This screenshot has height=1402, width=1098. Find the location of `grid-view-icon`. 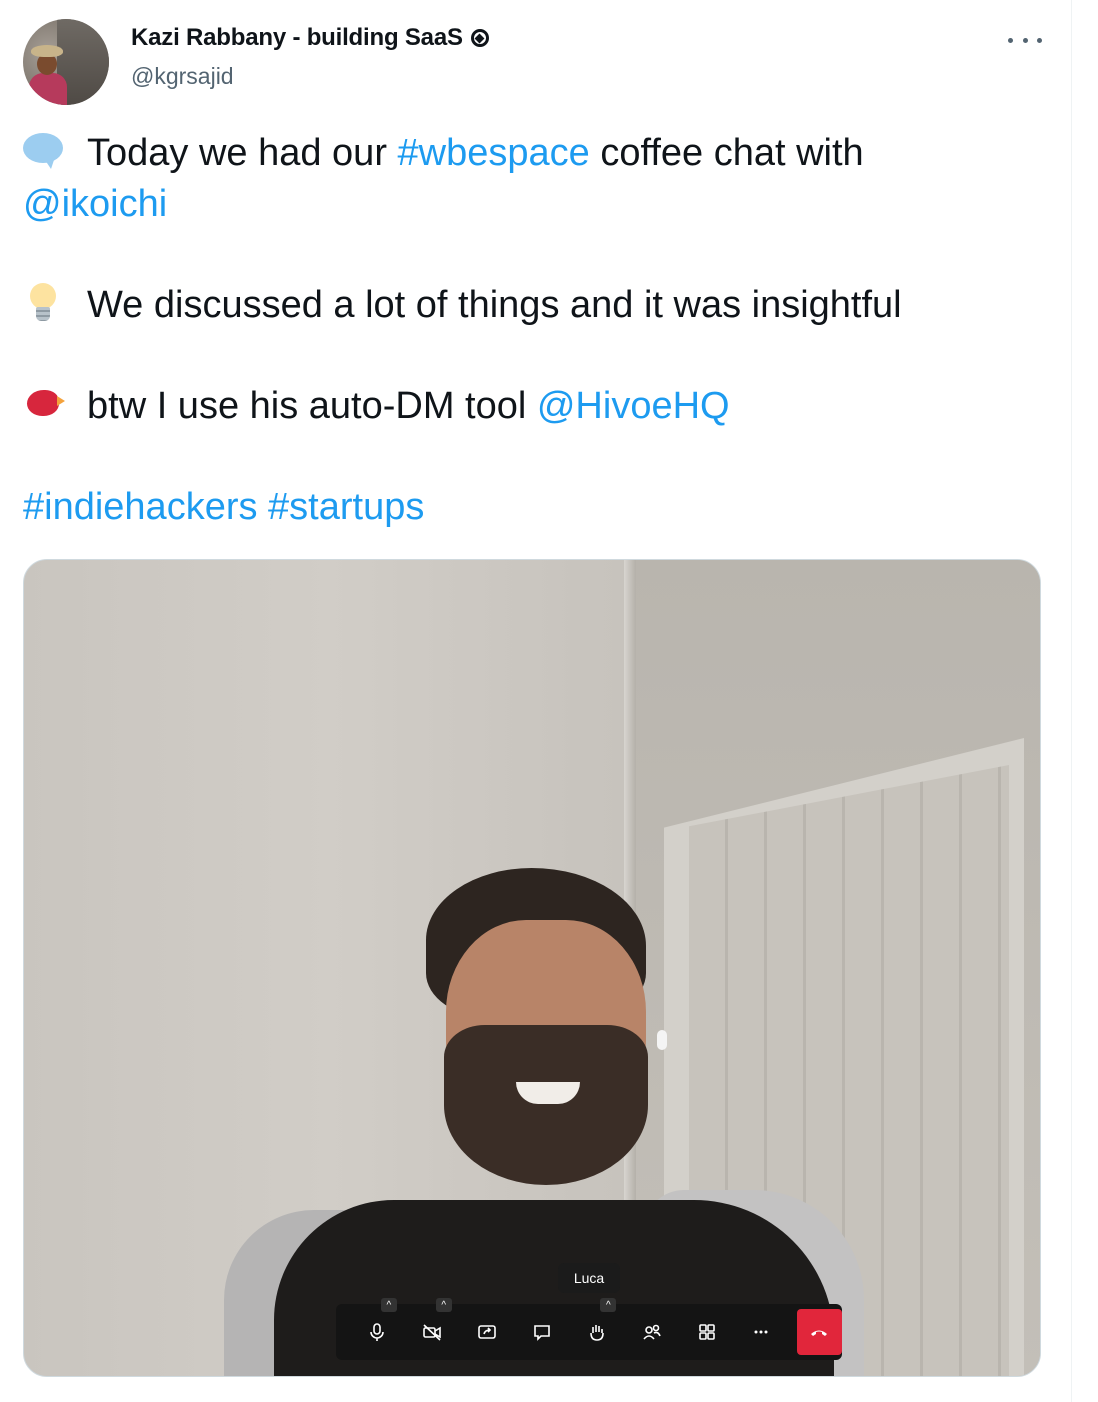

grid-view-icon is located at coordinates (706, 1332).